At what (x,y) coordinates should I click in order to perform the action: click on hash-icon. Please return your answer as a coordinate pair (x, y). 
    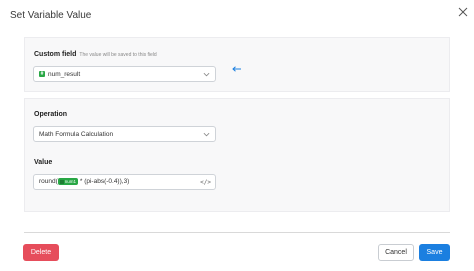
    Looking at the image, I should click on (61, 181).